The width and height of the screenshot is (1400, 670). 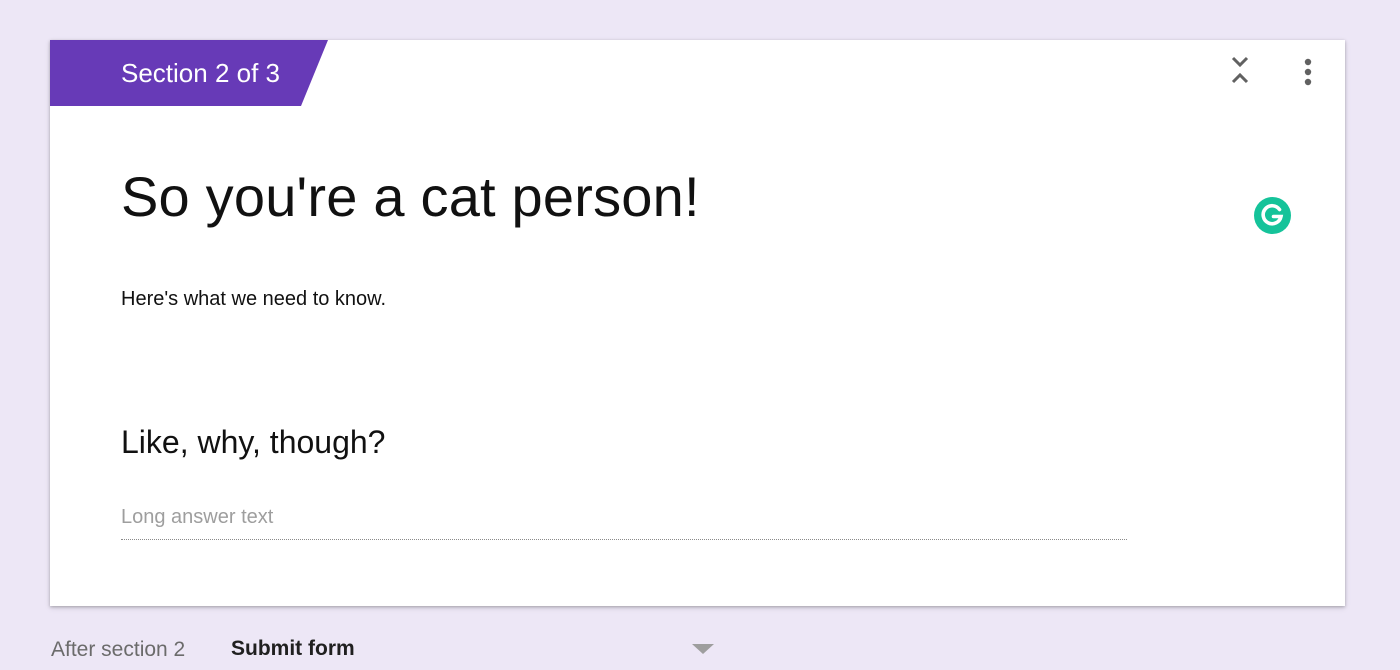 What do you see at coordinates (200, 73) in the screenshot?
I see `section-tab-label: Section 2 of 3` at bounding box center [200, 73].